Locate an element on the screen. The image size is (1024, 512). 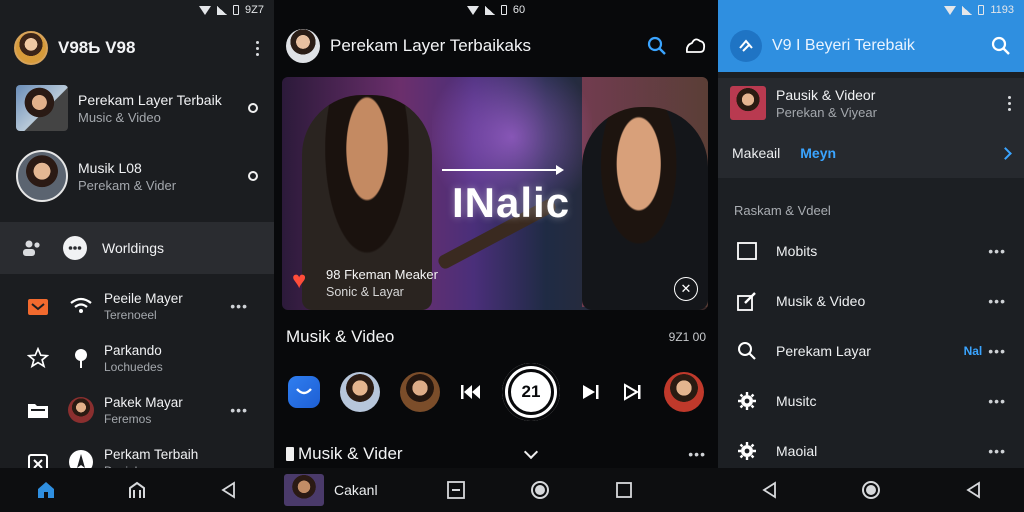
bottom-nav is located at coordinates (137, 490).